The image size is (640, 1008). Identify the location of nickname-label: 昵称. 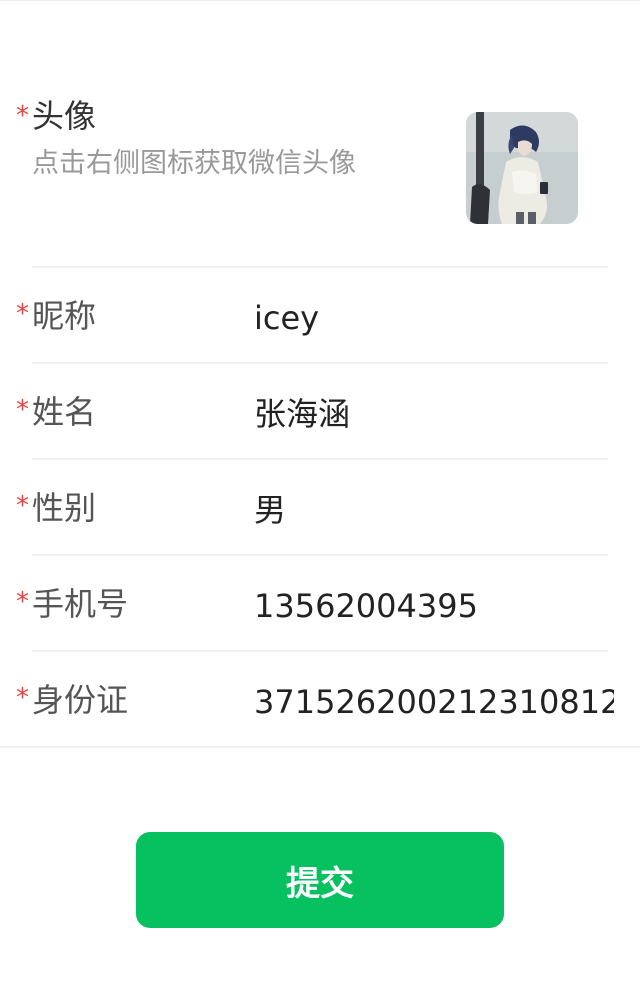
(64, 316).